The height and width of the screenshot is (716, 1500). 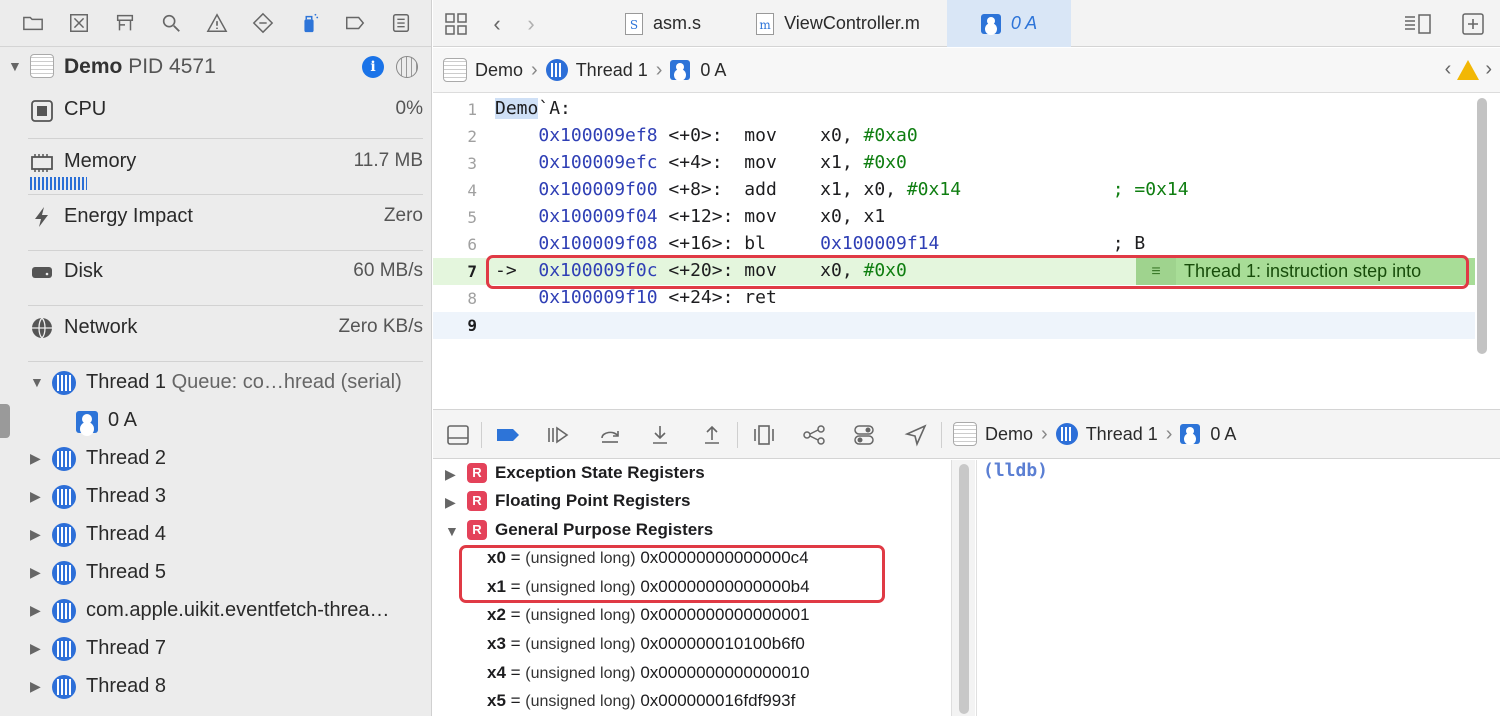 What do you see at coordinates (842, 243) in the screenshot?
I see `code-text: 0x100009f08 <+16>: bl 0x100009f14 ; B` at bounding box center [842, 243].